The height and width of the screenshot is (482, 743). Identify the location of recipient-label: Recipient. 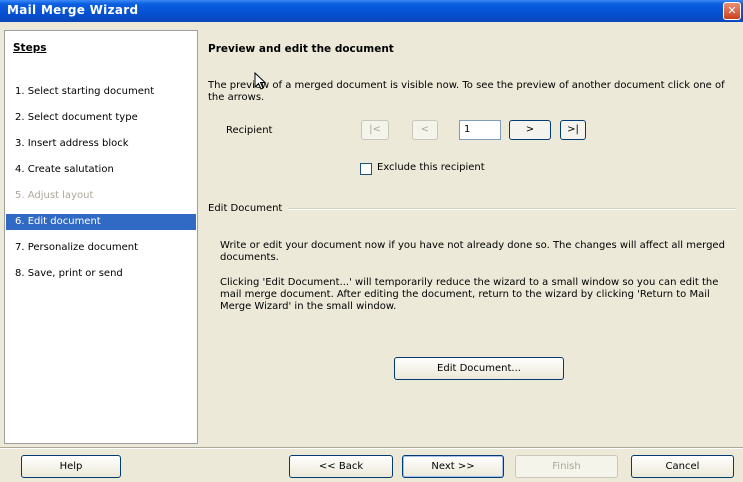
(249, 130).